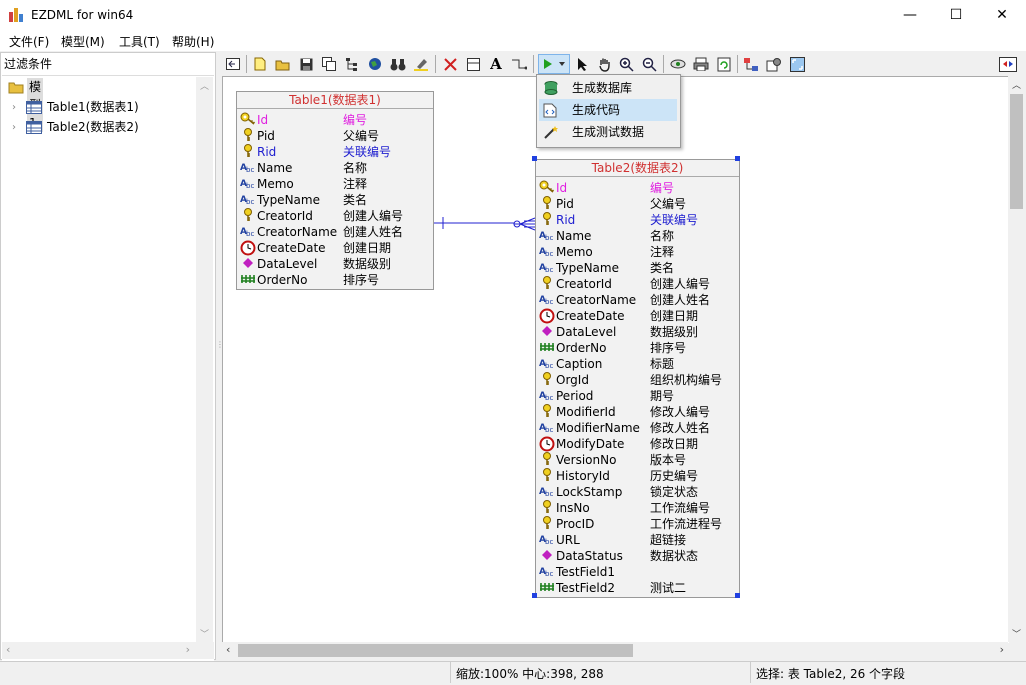 This screenshot has width=1026, height=685. I want to click on field-name: Period, so click(574, 396).